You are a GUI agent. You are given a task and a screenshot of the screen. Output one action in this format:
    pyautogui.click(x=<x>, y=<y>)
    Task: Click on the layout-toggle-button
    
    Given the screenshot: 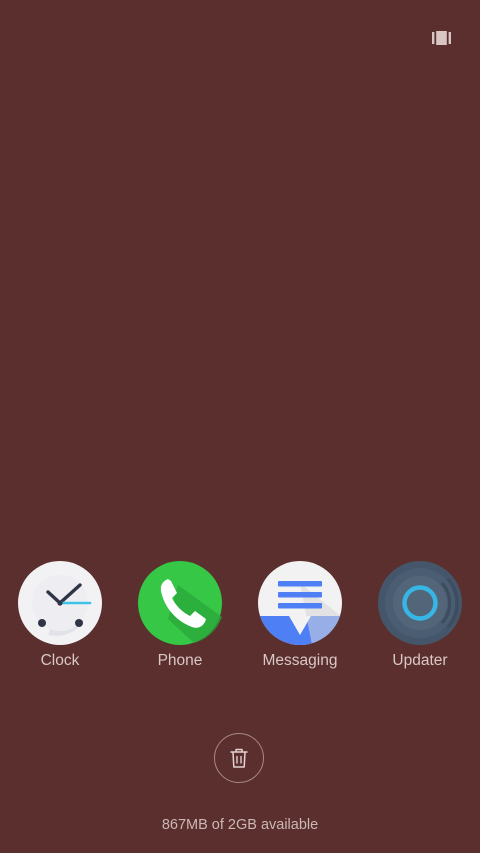 What is the action you would take?
    pyautogui.click(x=441, y=38)
    